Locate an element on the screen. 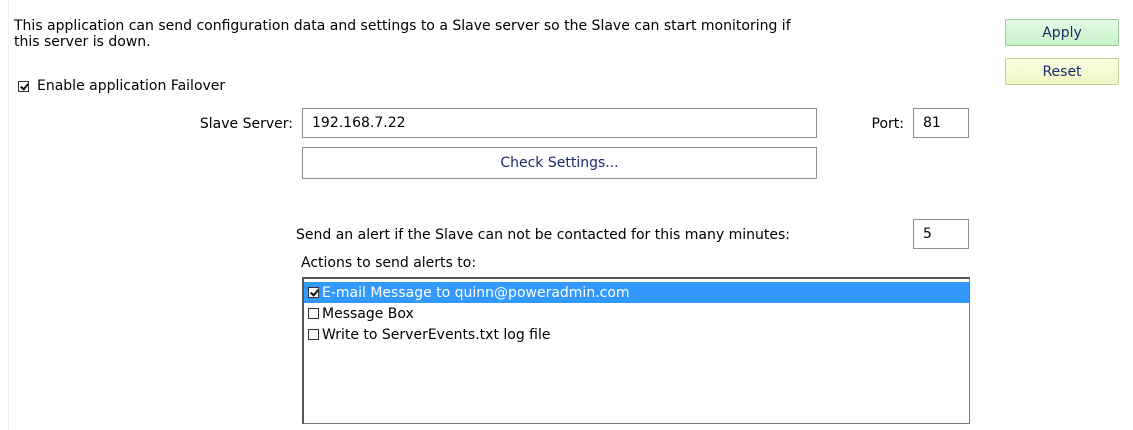  apply-button: Apply is located at coordinates (1062, 32).